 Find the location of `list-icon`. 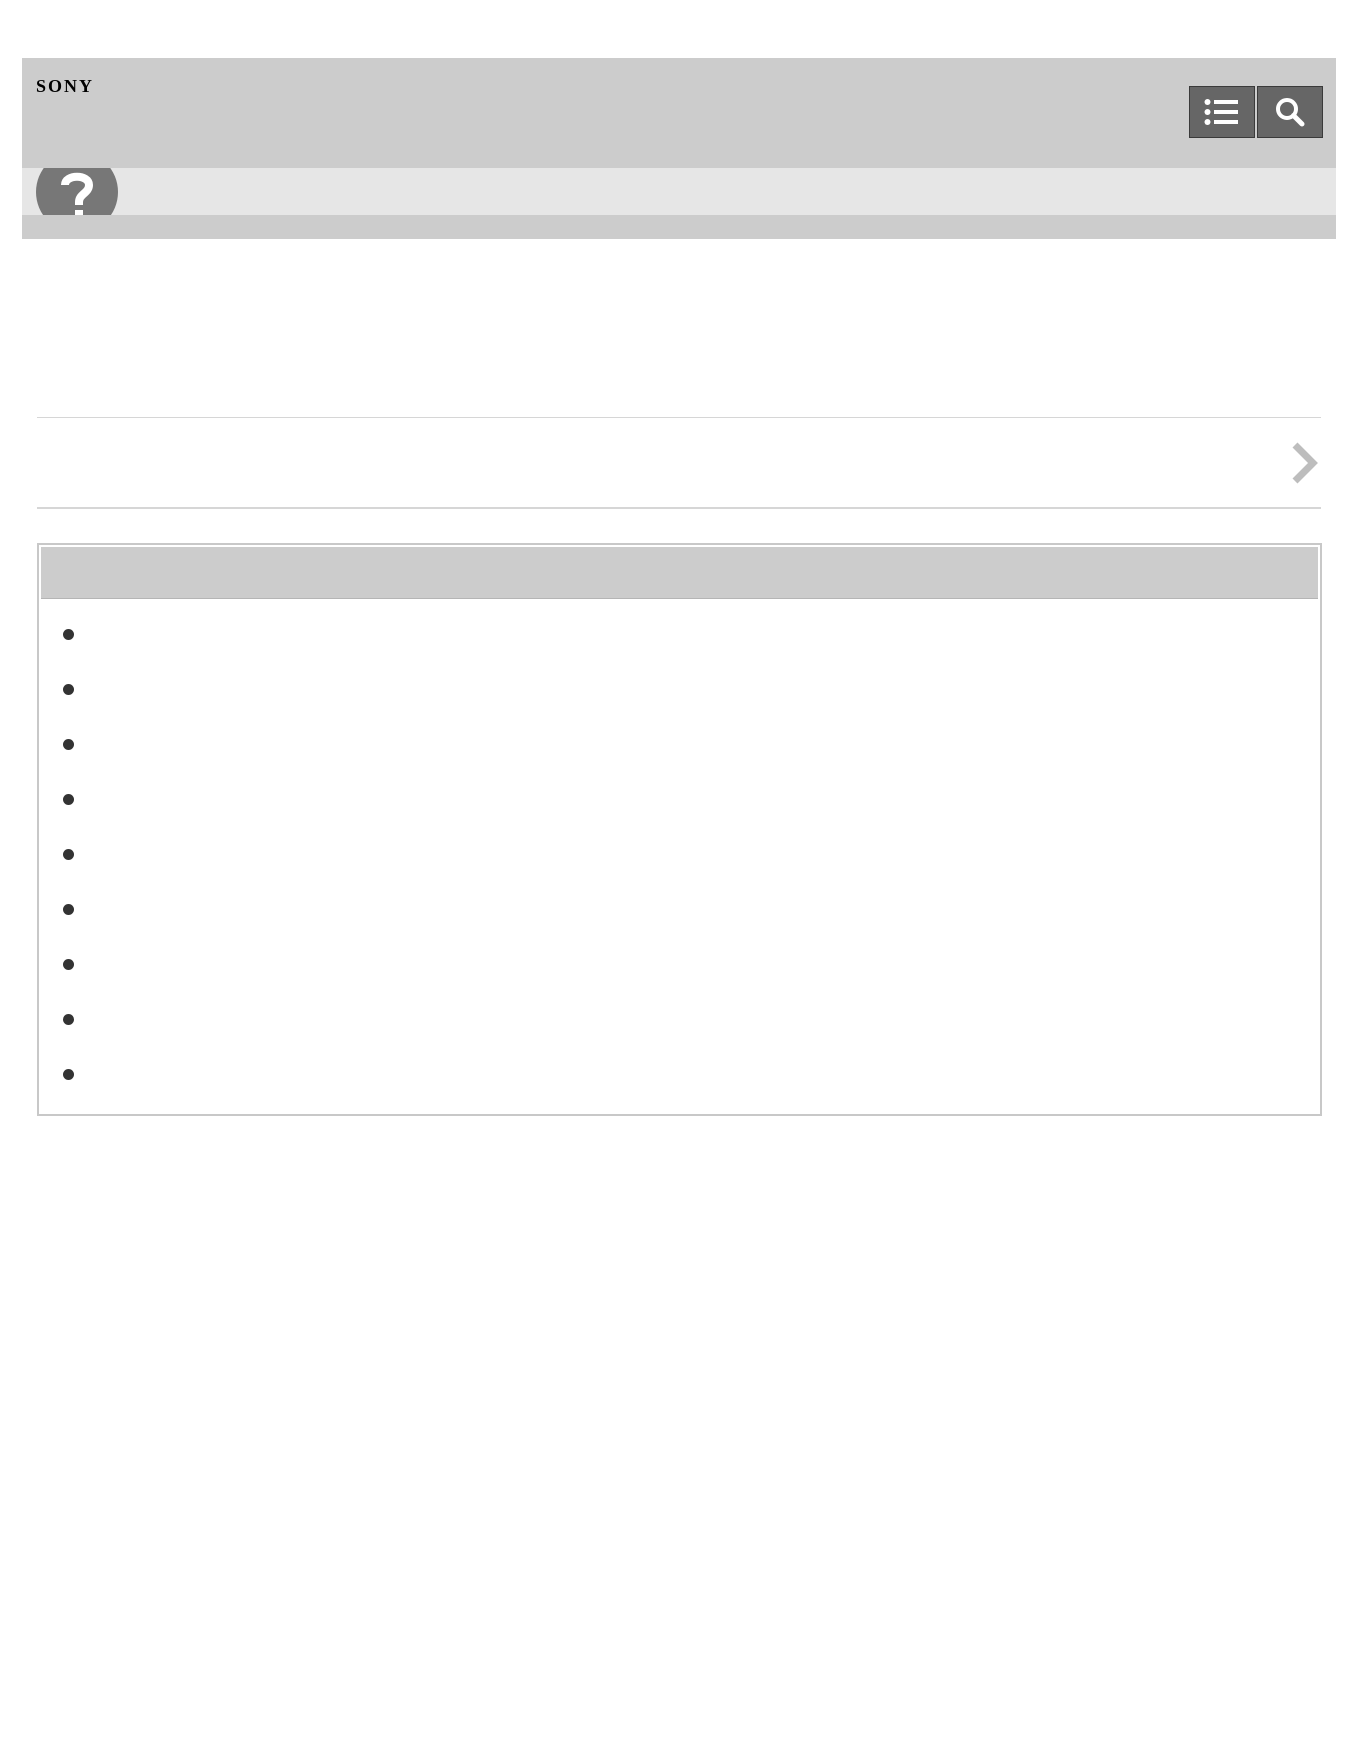

list-icon is located at coordinates (1221, 112).